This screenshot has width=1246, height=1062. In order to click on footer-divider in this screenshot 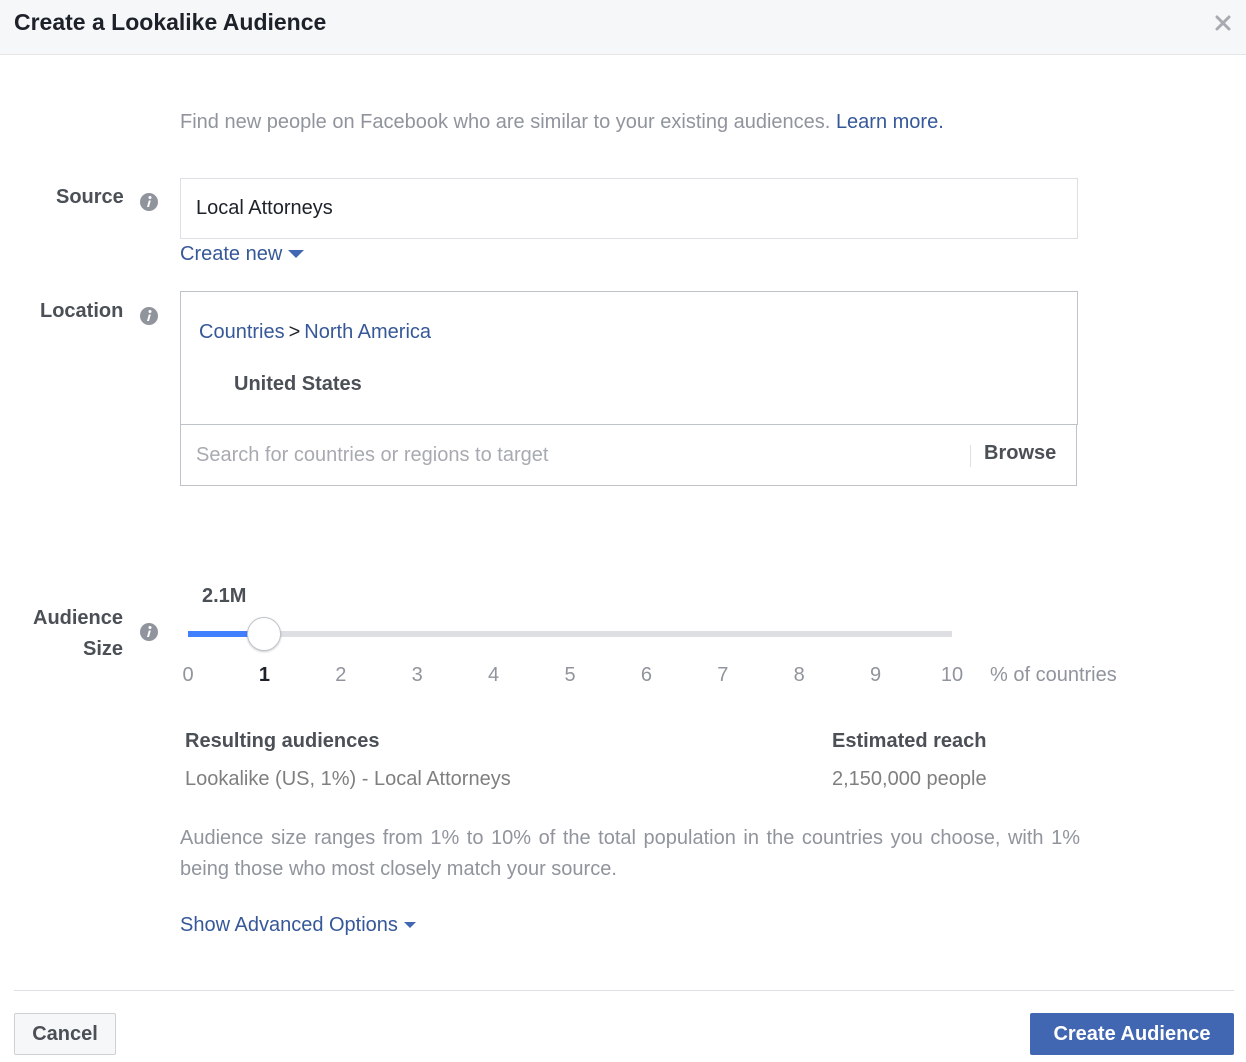, I will do `click(624, 990)`.